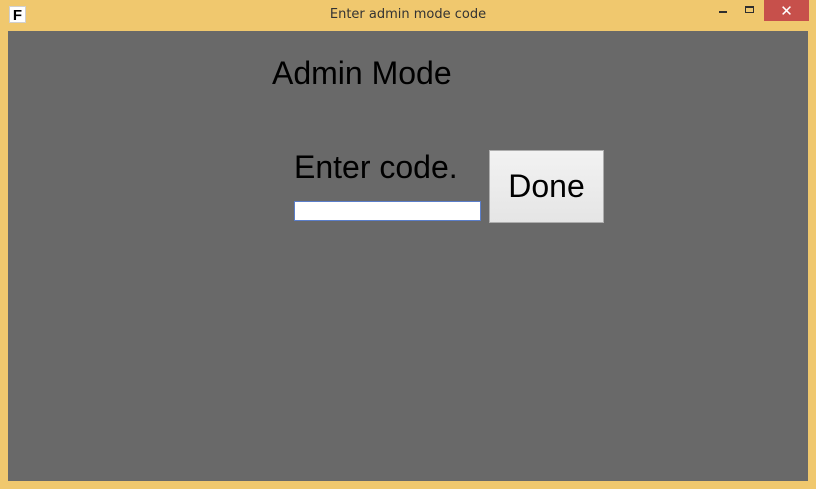 The width and height of the screenshot is (816, 489). What do you see at coordinates (362, 73) in the screenshot?
I see `page-title: Admin Mode` at bounding box center [362, 73].